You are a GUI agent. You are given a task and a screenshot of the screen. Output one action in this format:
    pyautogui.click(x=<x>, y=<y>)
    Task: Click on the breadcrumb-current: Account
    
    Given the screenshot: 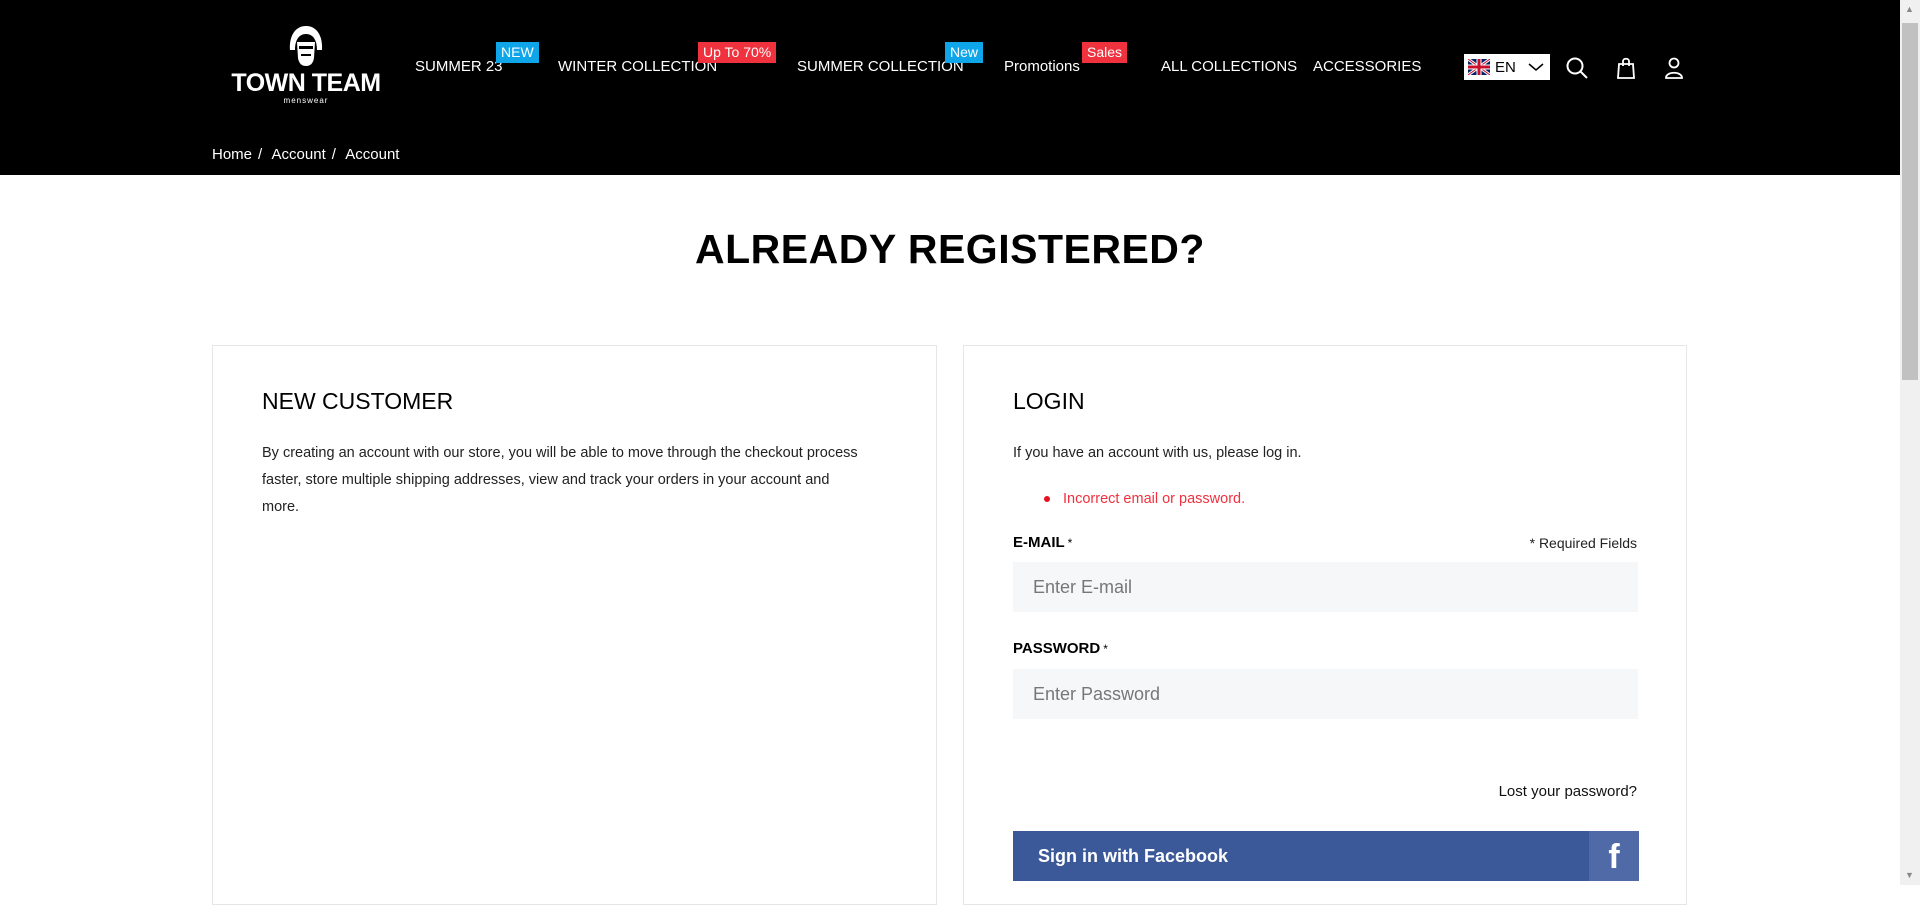 What is the action you would take?
    pyautogui.click(x=372, y=154)
    